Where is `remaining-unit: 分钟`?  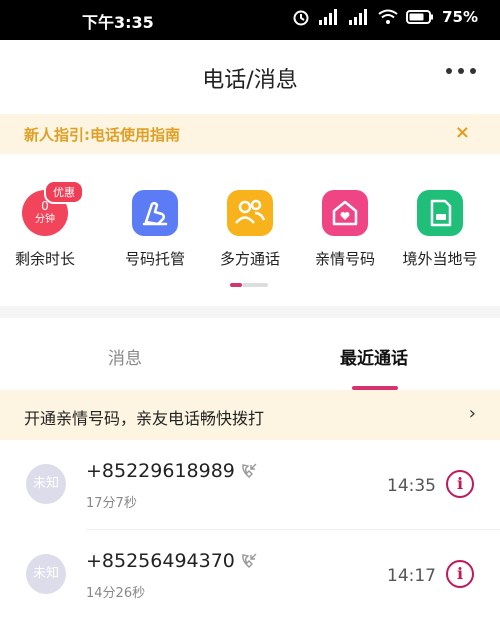 remaining-unit: 分钟 is located at coordinates (45, 219).